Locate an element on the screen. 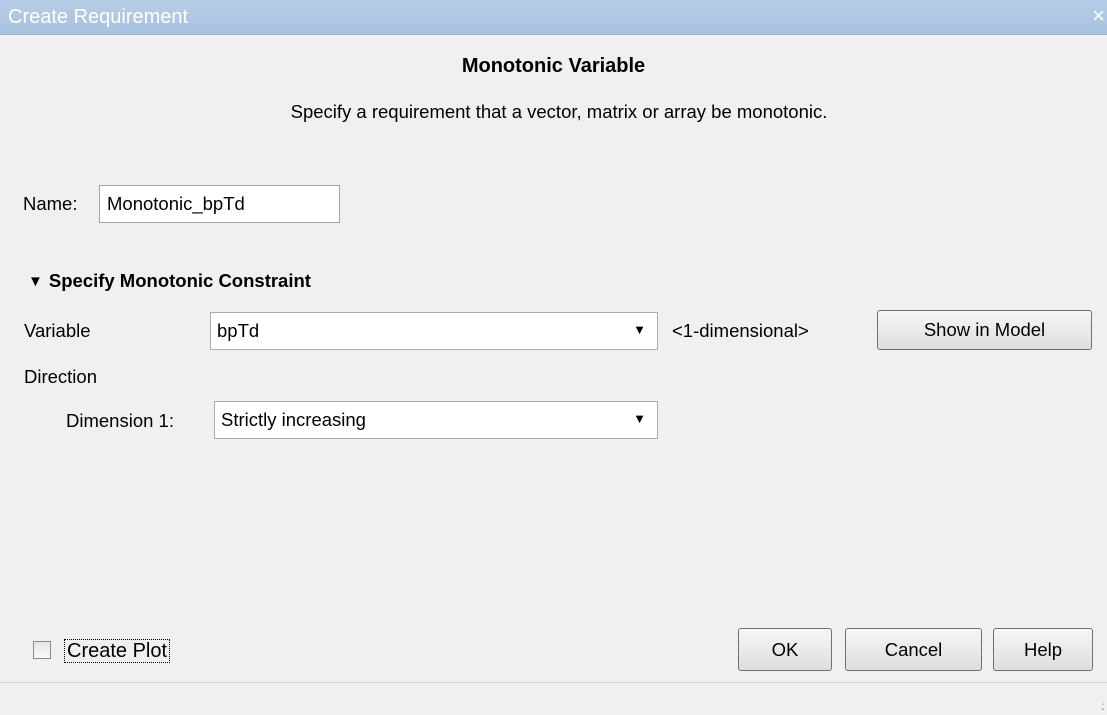 The image size is (1107, 715). name-input is located at coordinates (219, 204).